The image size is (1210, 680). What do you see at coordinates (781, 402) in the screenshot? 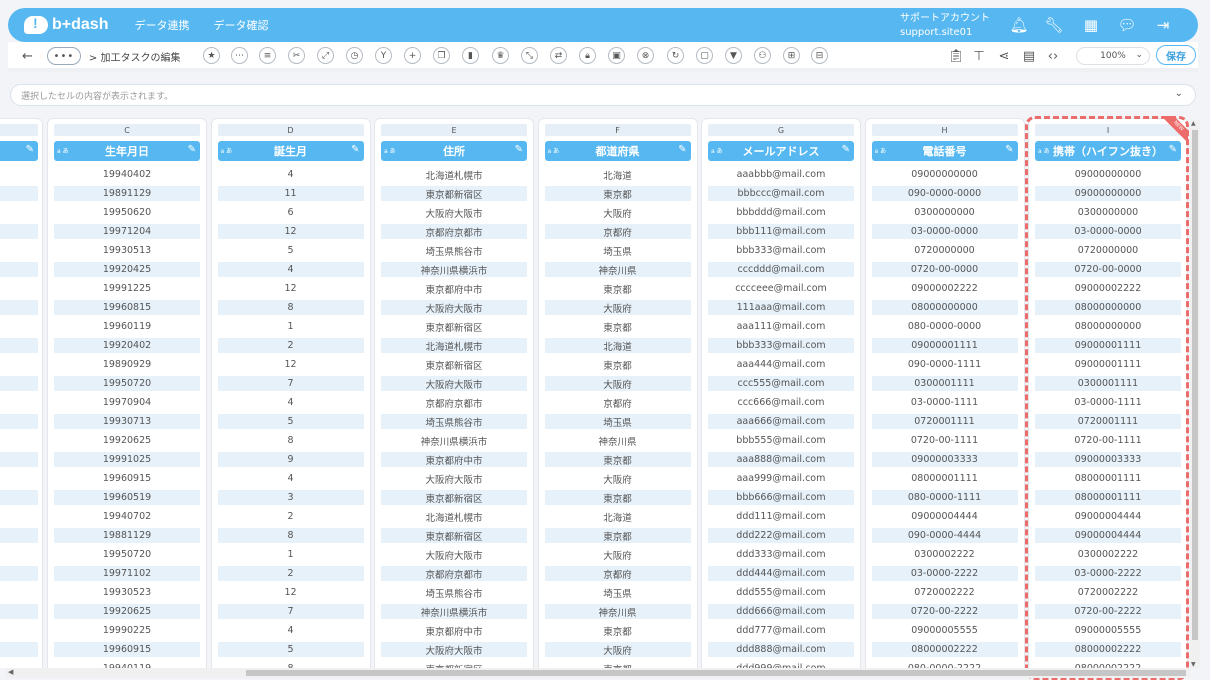
I see `table-cell: ccc666@mail.com` at bounding box center [781, 402].